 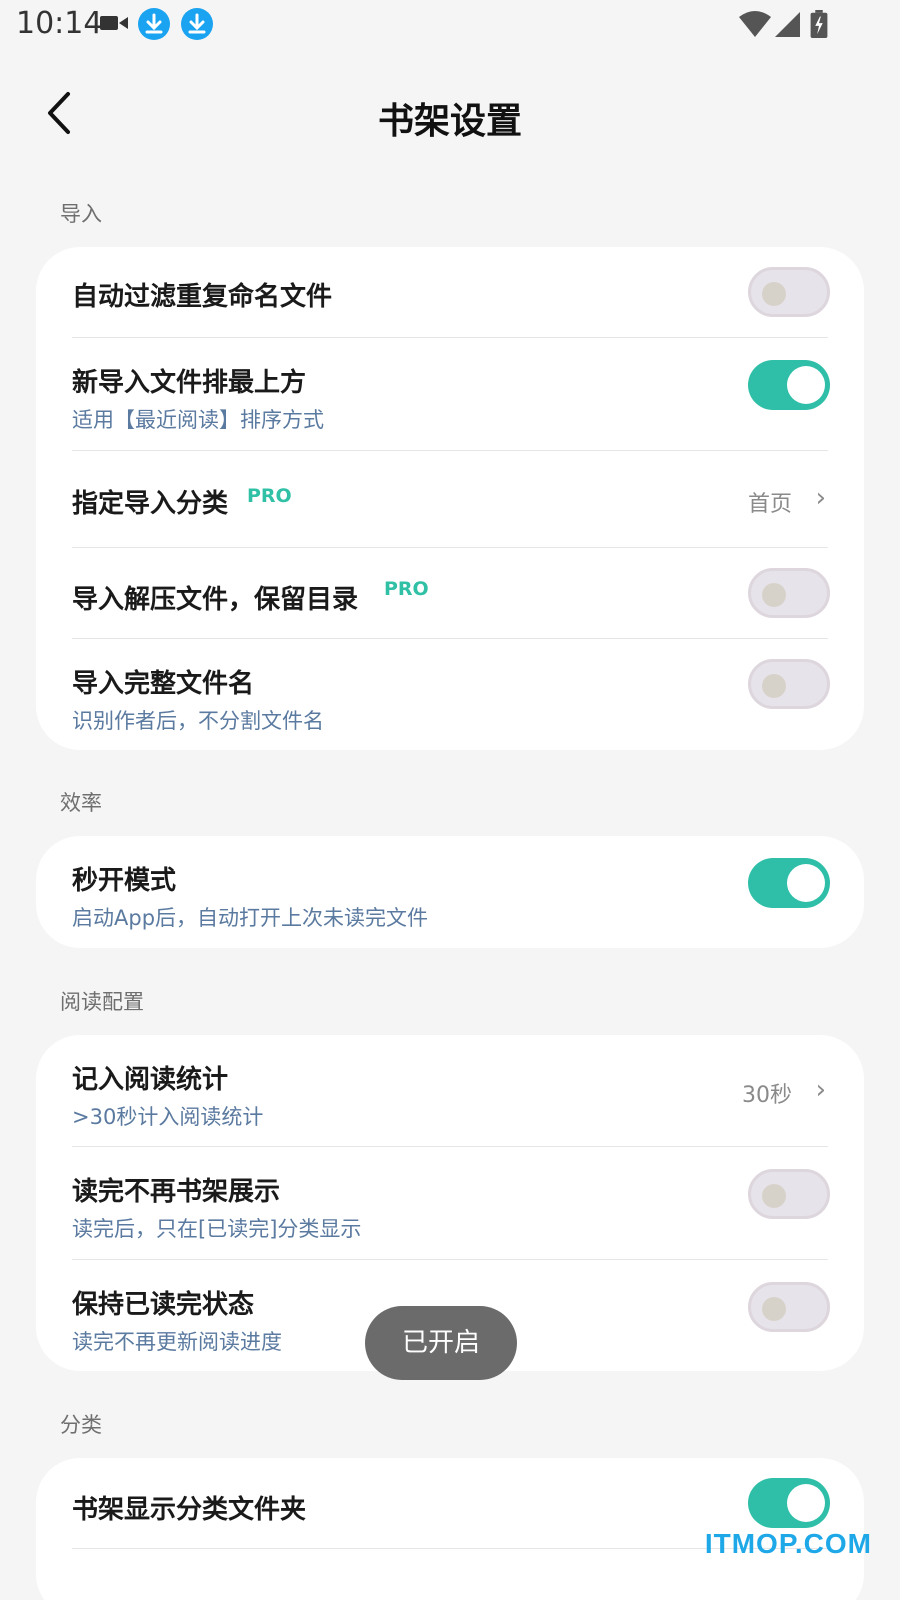 What do you see at coordinates (177, 1342) in the screenshot?
I see `row-subtitle: 读完不再更新阅读进度` at bounding box center [177, 1342].